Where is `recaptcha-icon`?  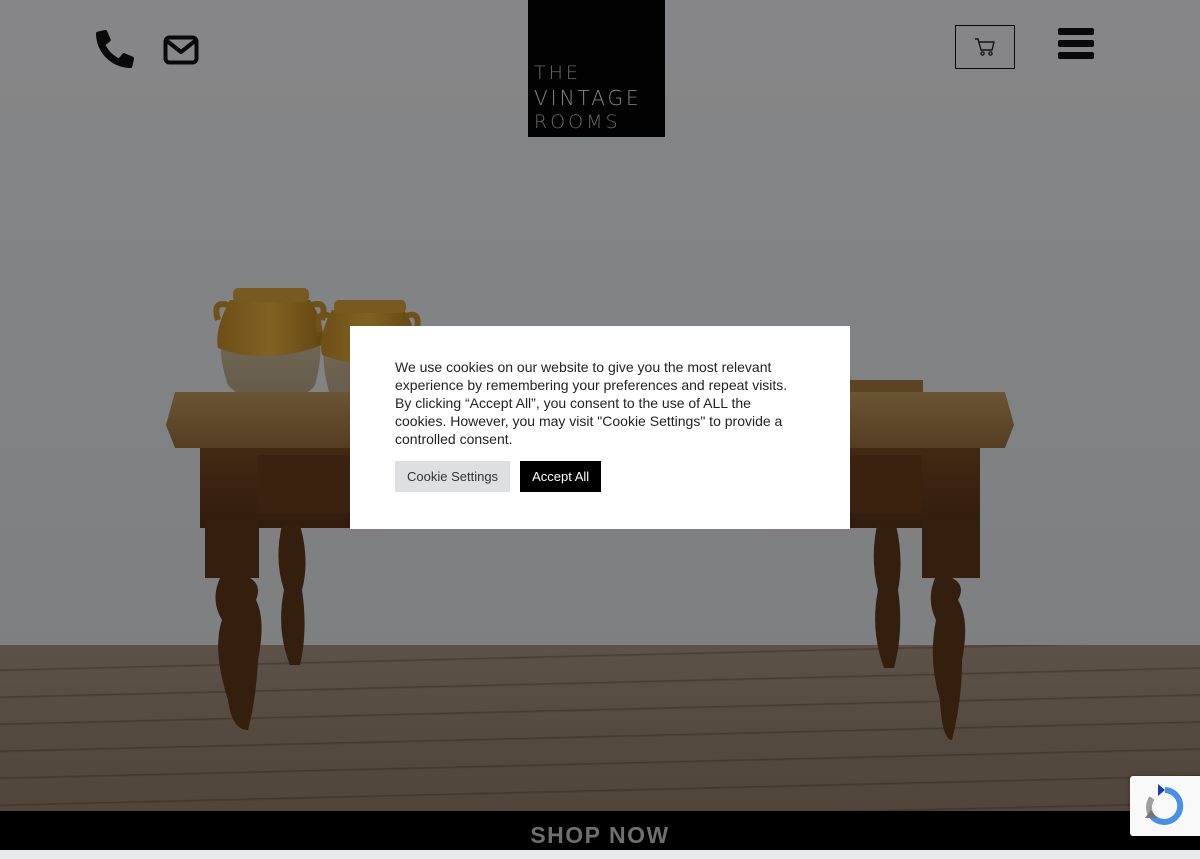 recaptcha-icon is located at coordinates (1164, 804).